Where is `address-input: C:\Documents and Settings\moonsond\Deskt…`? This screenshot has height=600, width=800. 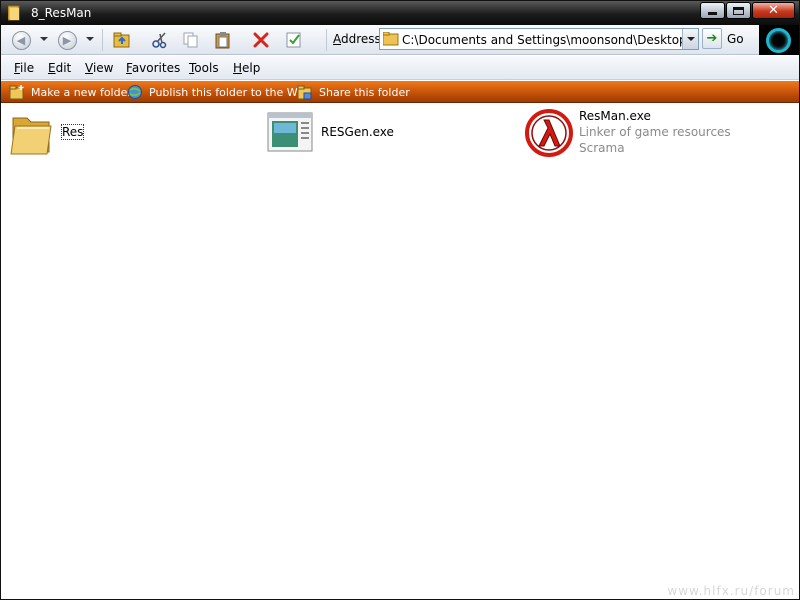 address-input: C:\Documents and Settings\moonsond\Deskt… is located at coordinates (539, 39).